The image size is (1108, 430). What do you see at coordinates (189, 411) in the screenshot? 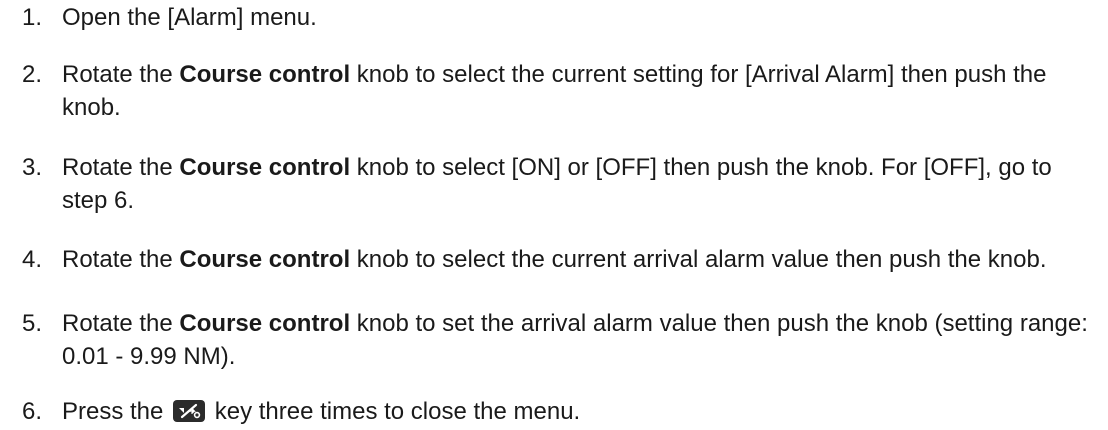
I see `menu-escape-key-icon` at bounding box center [189, 411].